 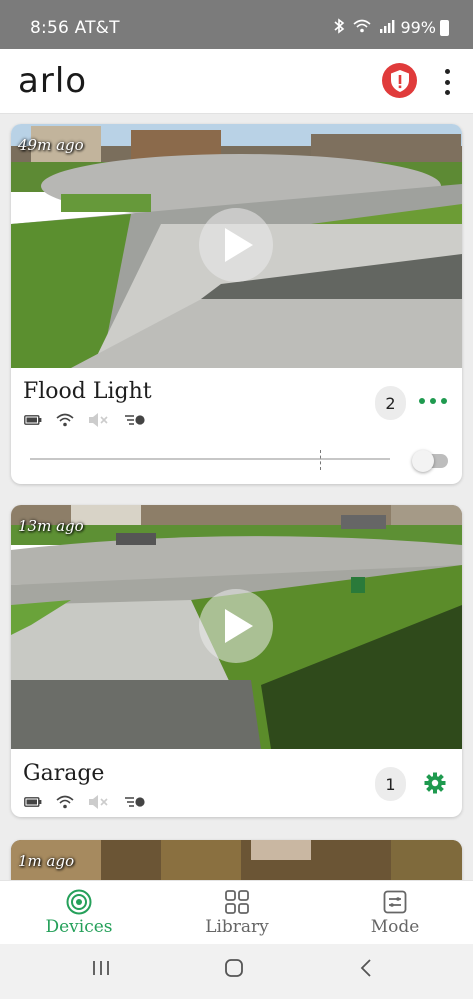 I want to click on thumbnail-age: 1m ago, so click(x=46, y=861).